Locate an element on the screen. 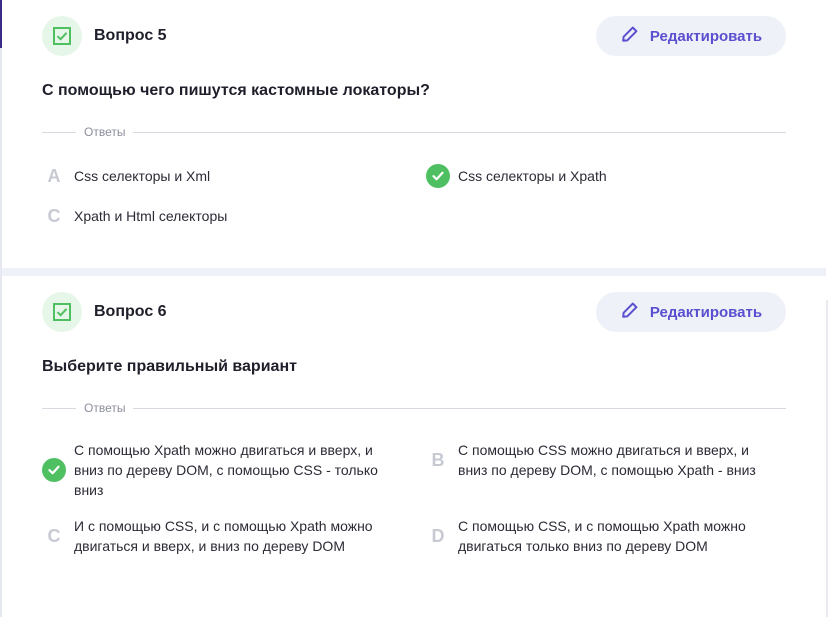 This screenshot has height=617, width=828. answer-option-c: C Xpath и Html селекторы is located at coordinates (135, 216).